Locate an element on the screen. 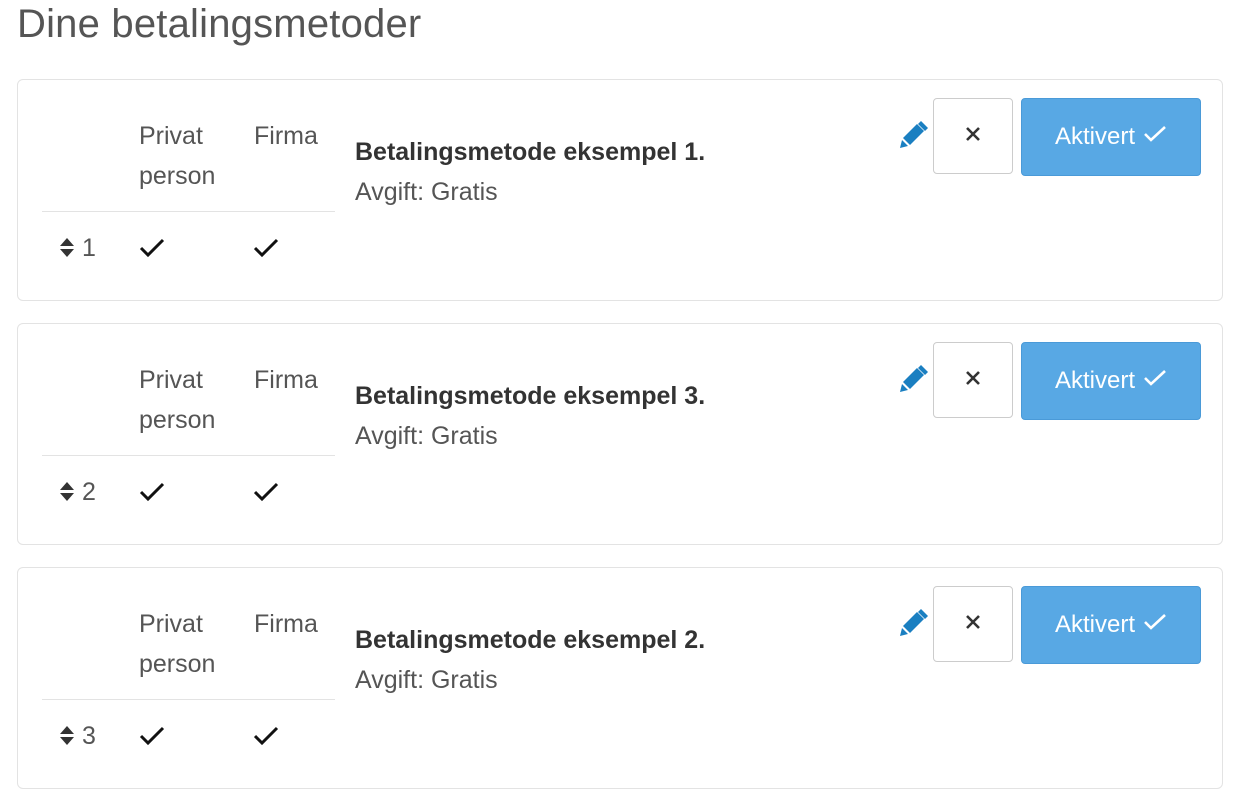 The image size is (1244, 806). page-title: Dine betalingsmetoder is located at coordinates (219, 24).